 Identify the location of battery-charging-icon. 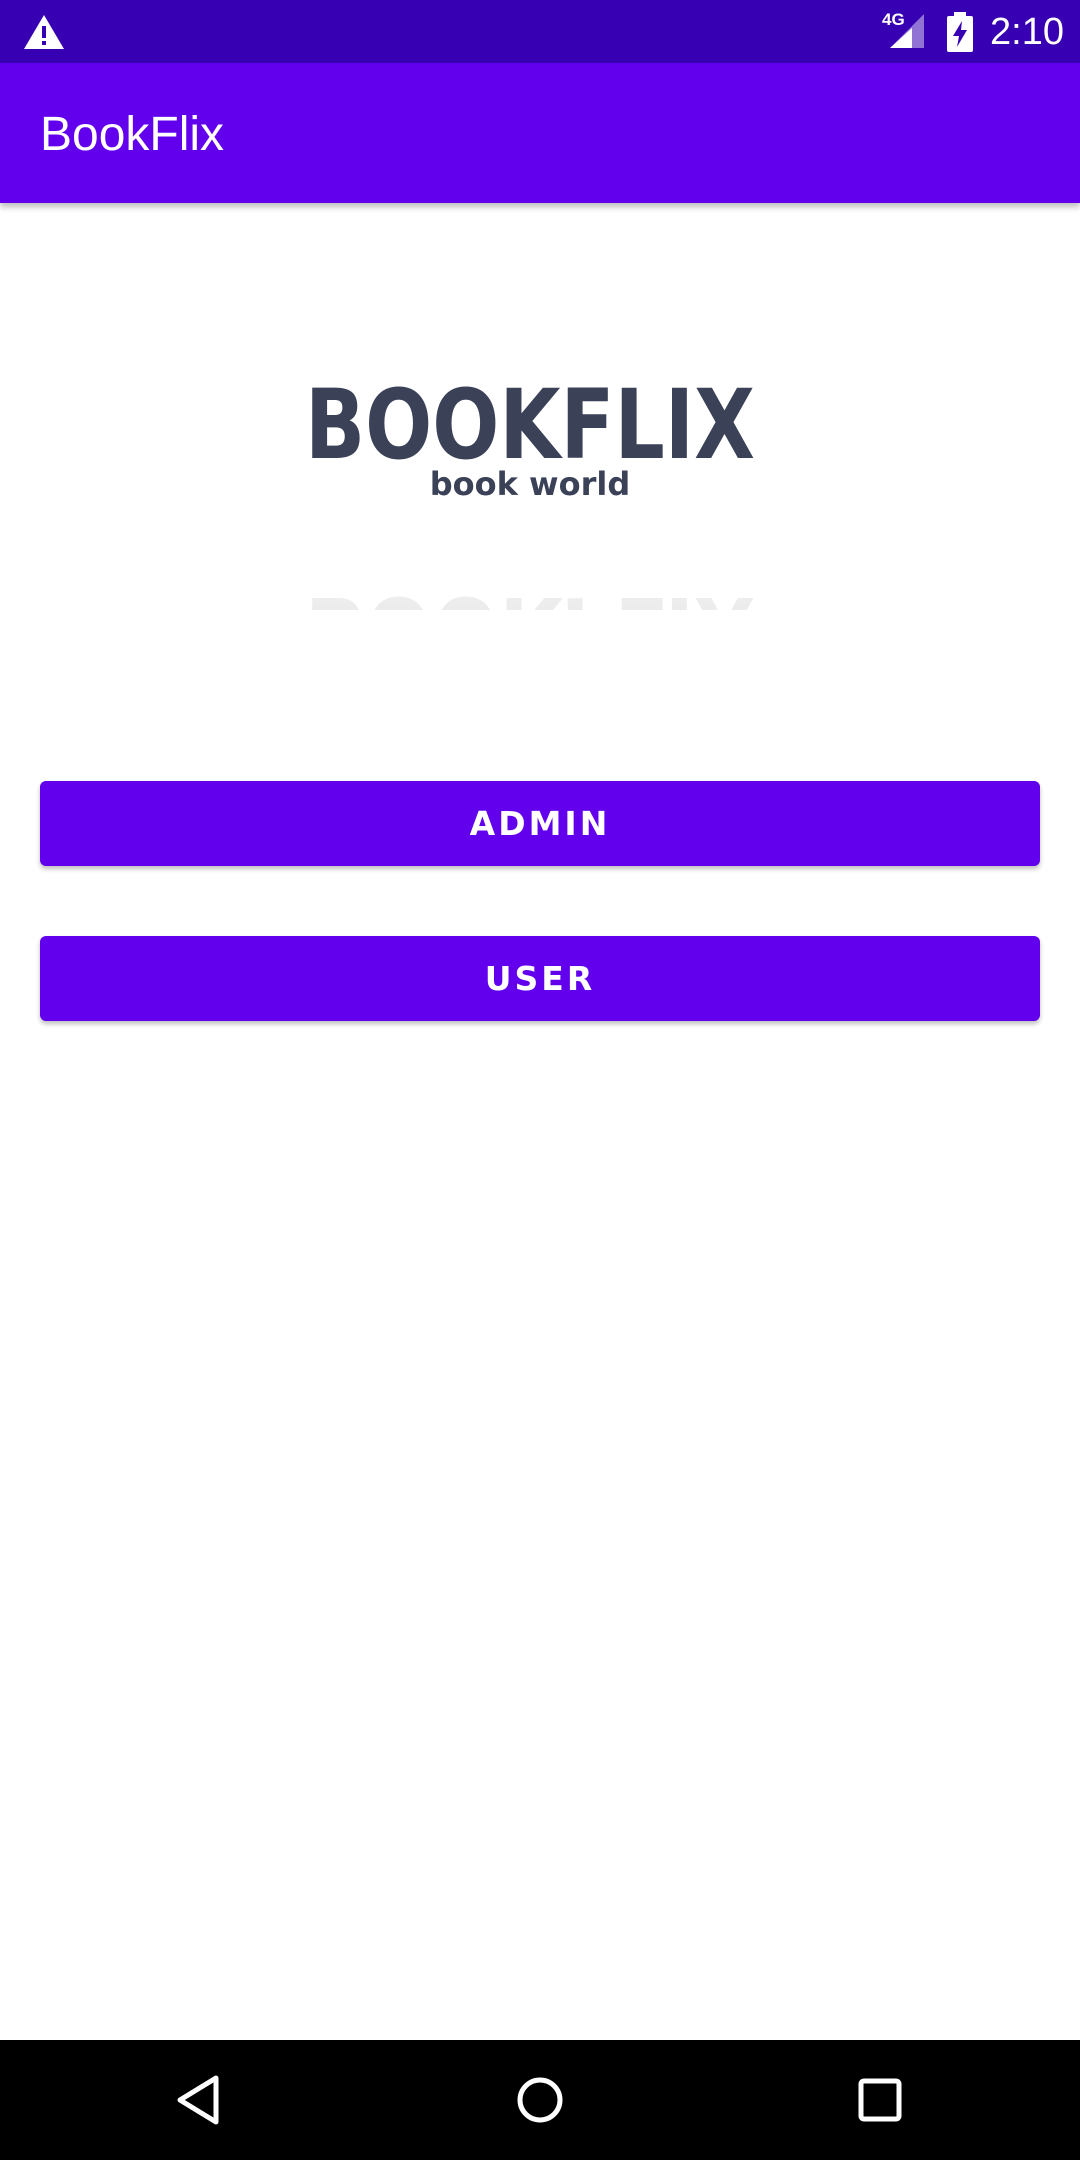
(960, 32).